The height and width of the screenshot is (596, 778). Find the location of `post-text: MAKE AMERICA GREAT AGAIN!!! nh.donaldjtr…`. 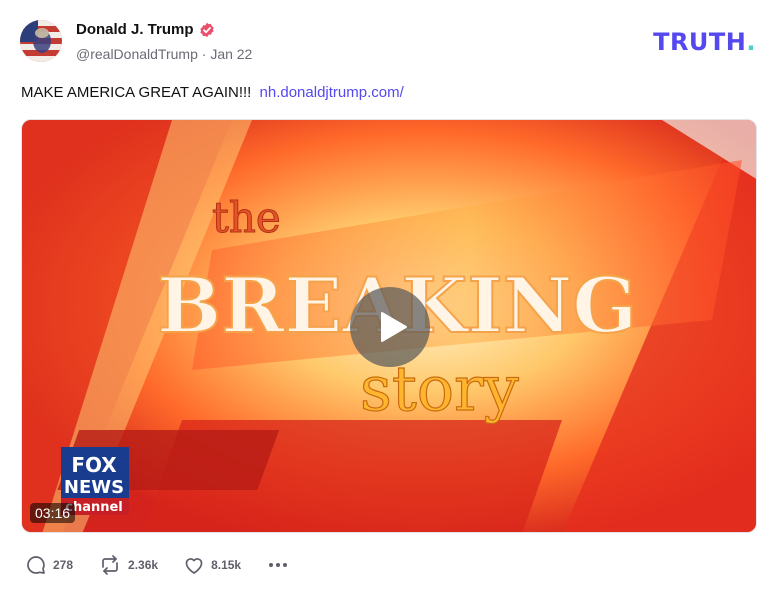

post-text: MAKE AMERICA GREAT AGAIN!!! nh.donaldjtr… is located at coordinates (212, 92).